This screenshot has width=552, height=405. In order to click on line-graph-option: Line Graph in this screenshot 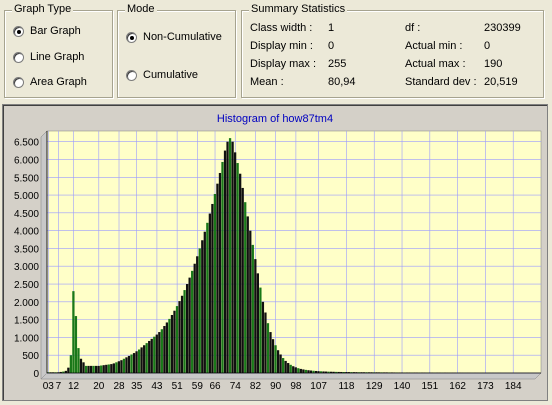, I will do `click(48, 57)`.